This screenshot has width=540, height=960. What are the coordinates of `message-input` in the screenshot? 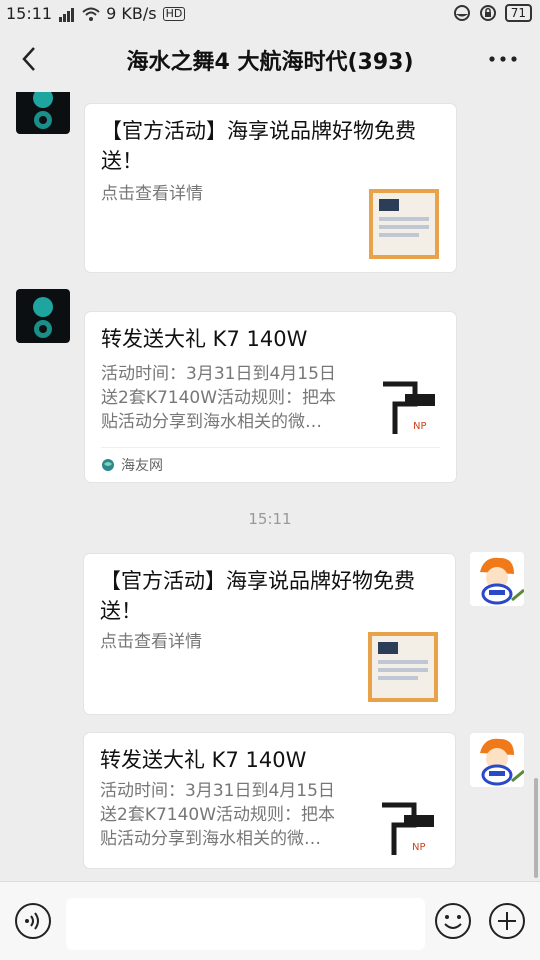 It's located at (245, 924).